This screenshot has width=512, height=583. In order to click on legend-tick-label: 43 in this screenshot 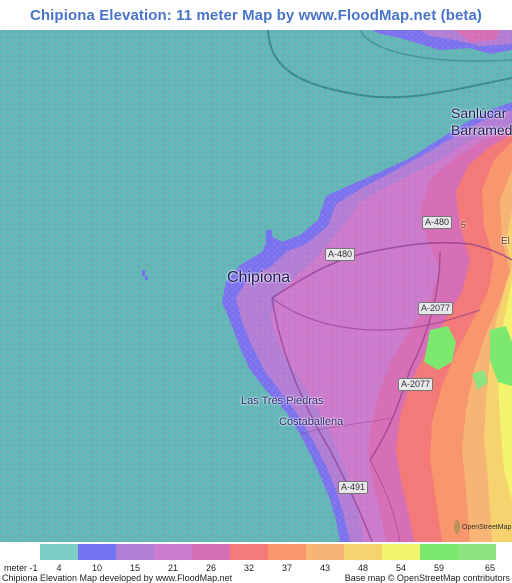, I will do `click(325, 568)`.